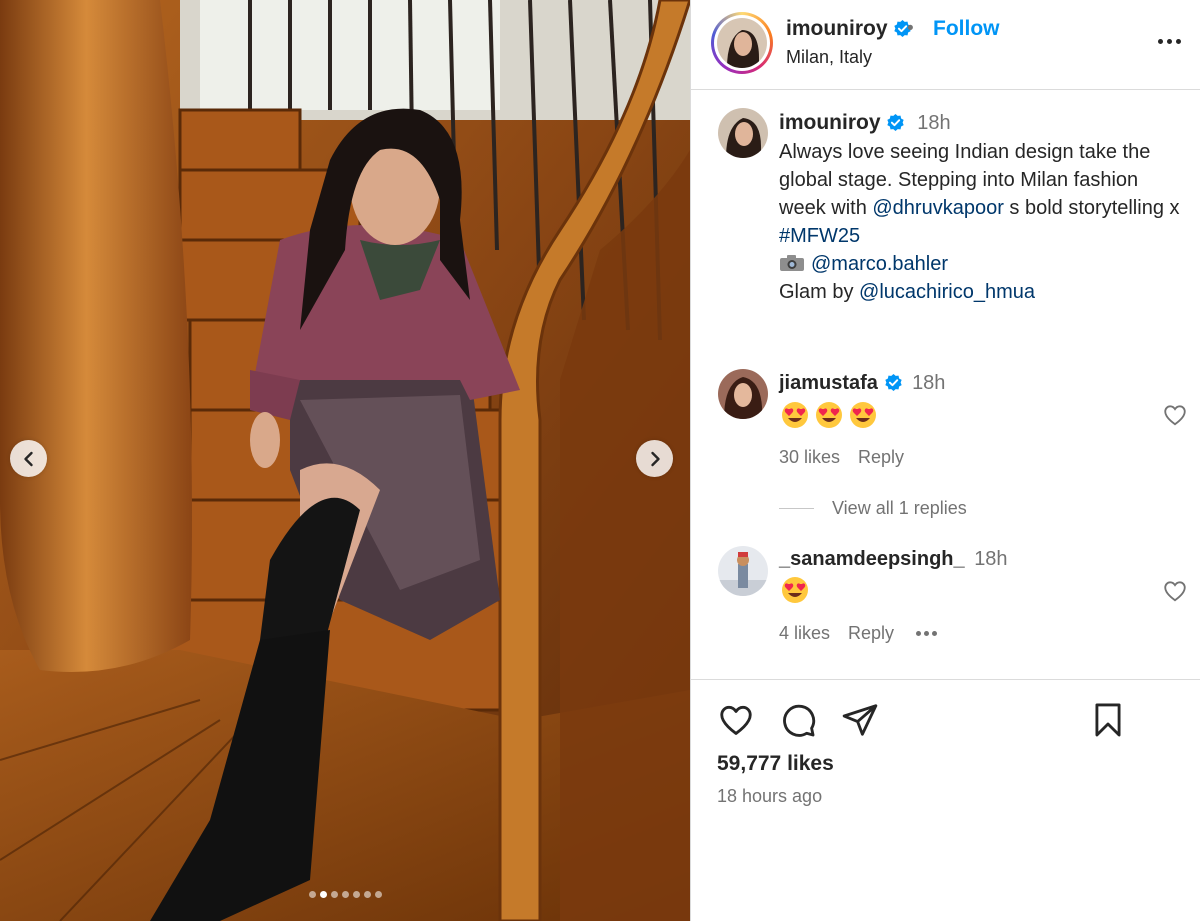  I want to click on author-avatar, so click(742, 43).